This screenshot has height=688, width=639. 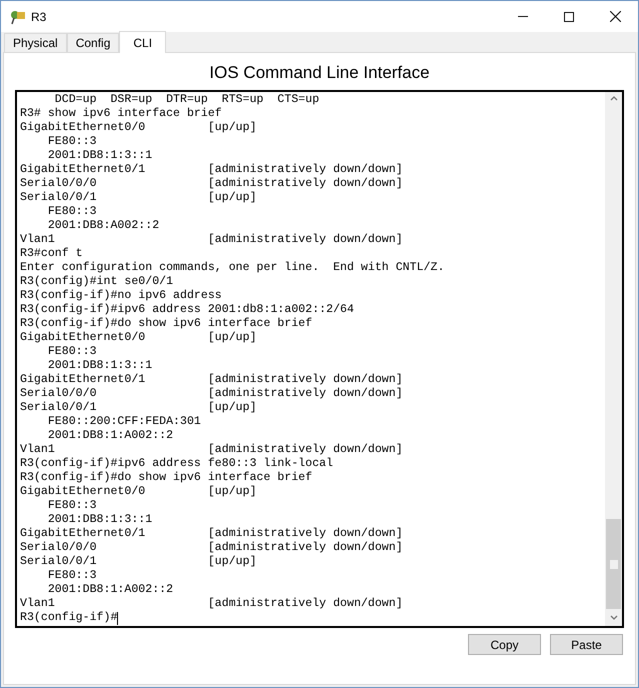 I want to click on scrollbar, so click(x=613, y=359).